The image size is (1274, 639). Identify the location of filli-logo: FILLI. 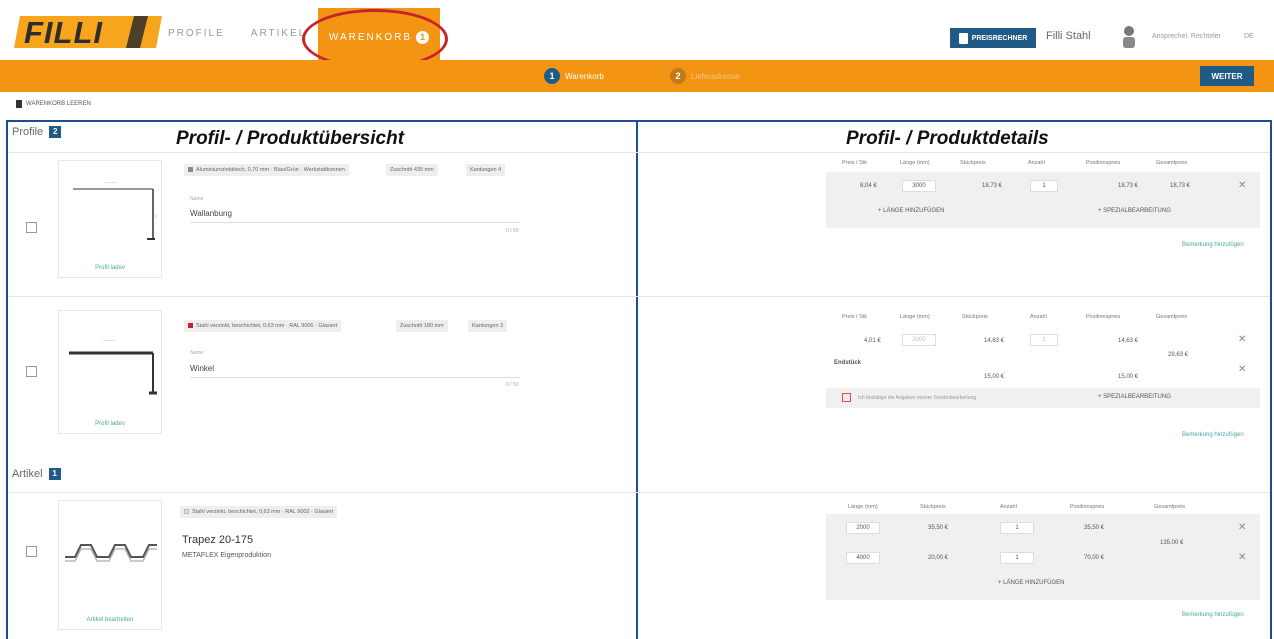
(89, 31).